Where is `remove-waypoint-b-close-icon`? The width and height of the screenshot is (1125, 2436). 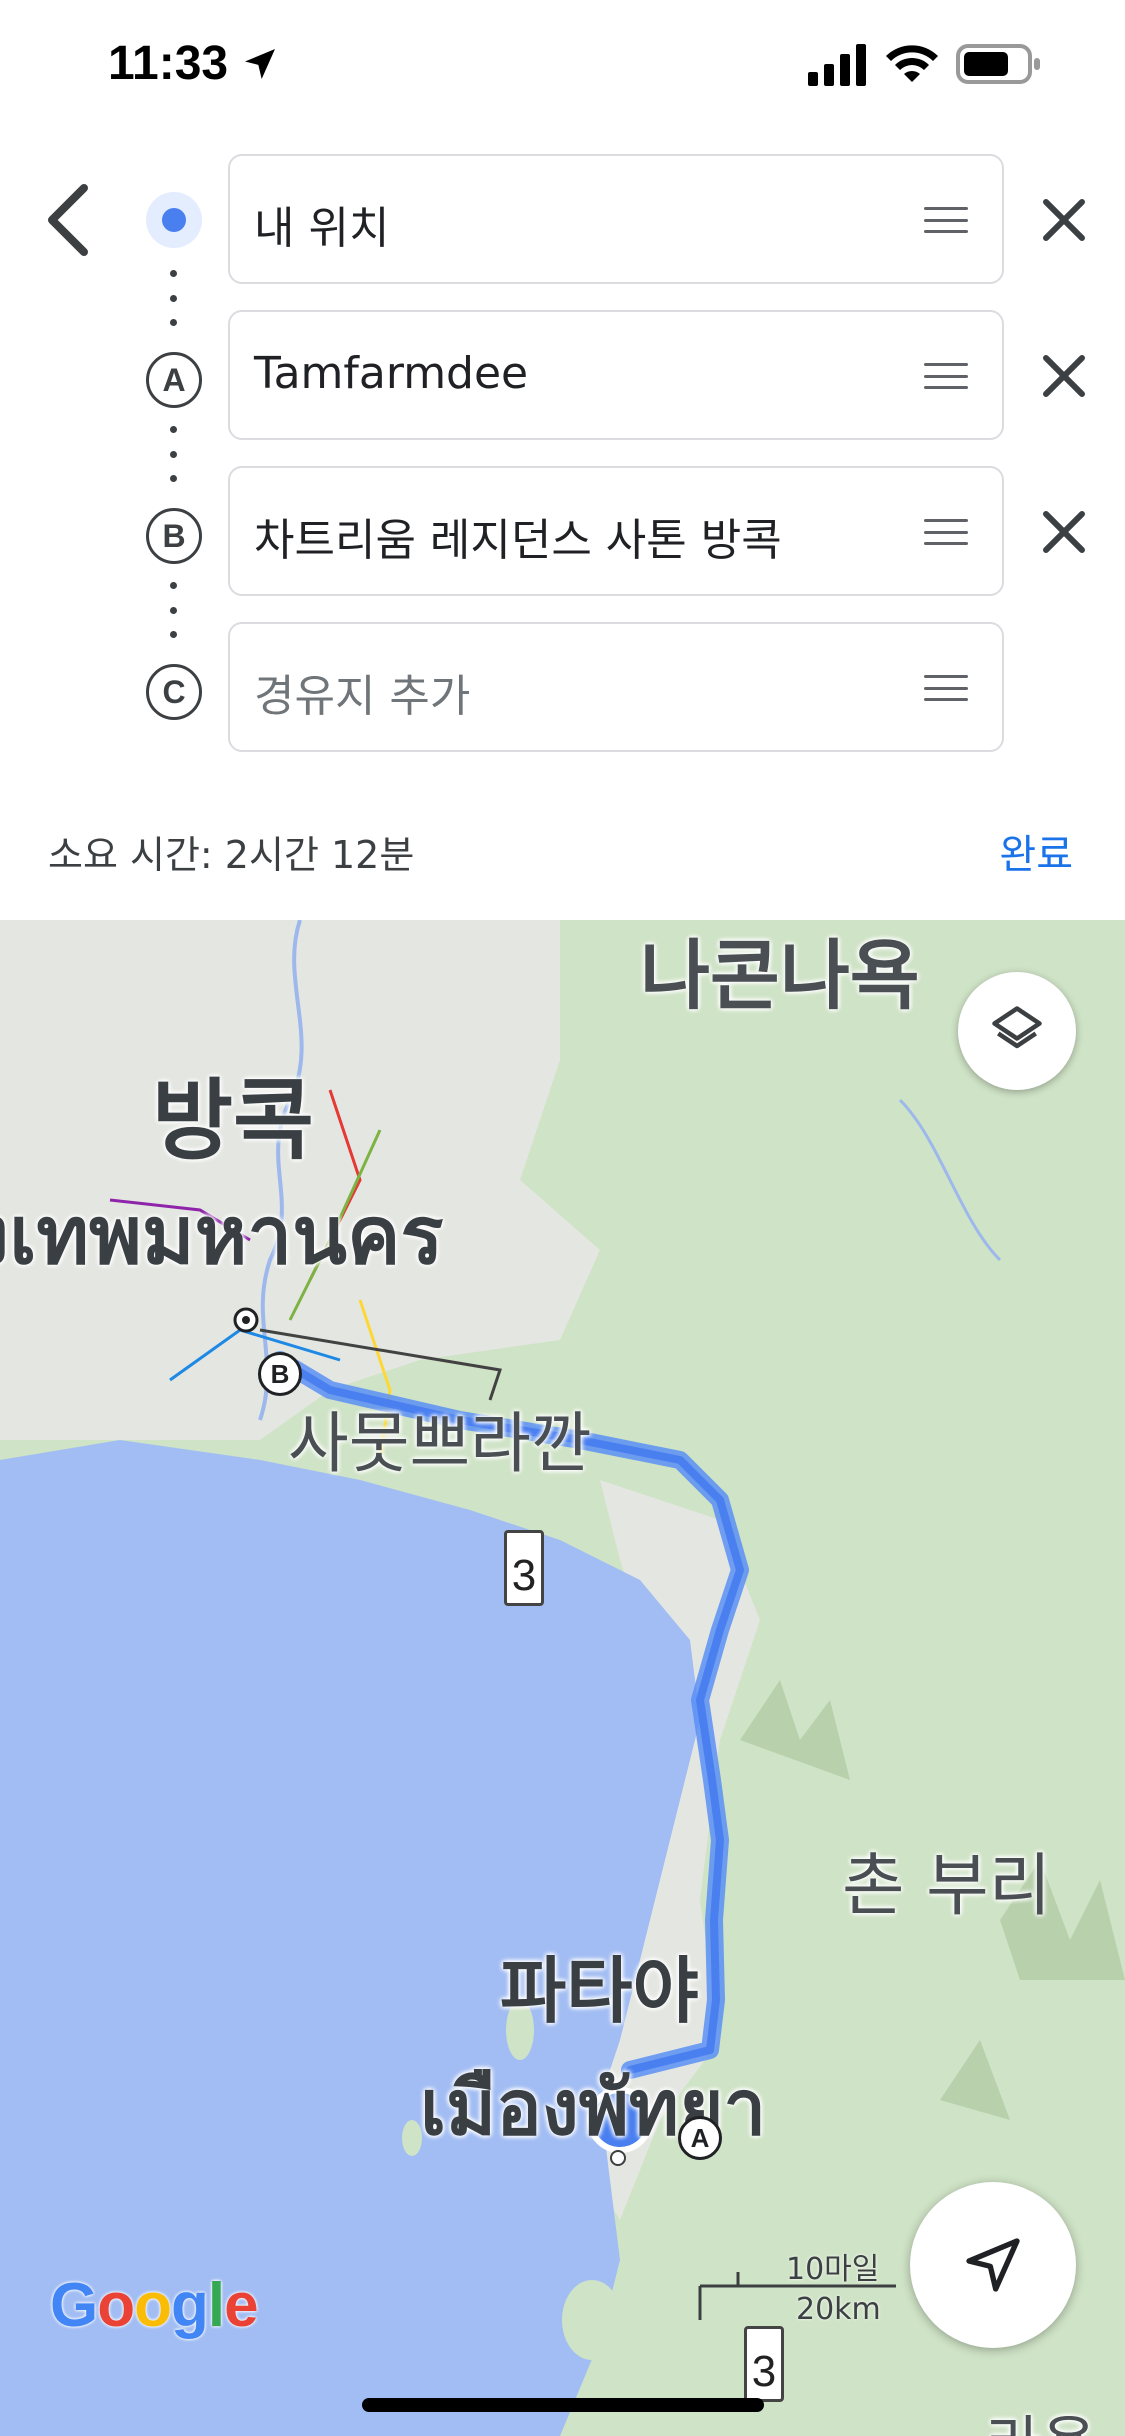 remove-waypoint-b-close-icon is located at coordinates (1064, 532).